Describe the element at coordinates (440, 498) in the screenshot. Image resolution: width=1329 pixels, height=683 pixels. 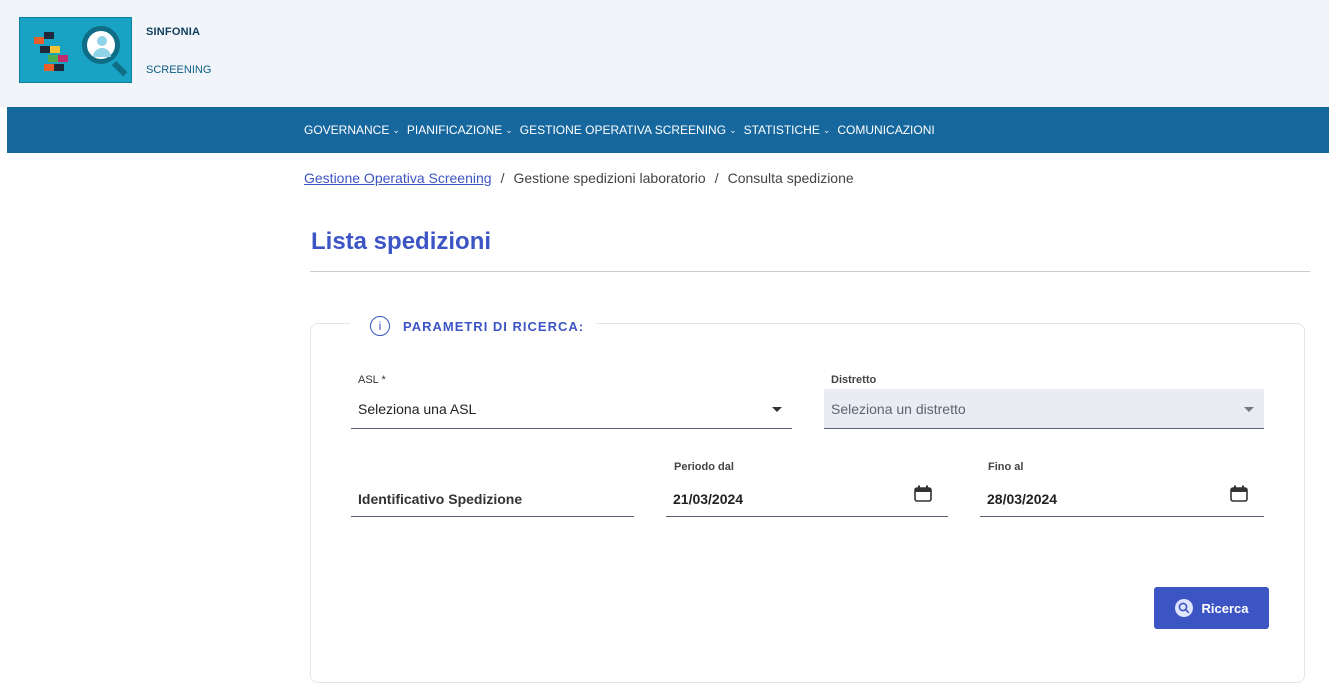
I see `identificativo-spedizione-placeholder: Identificativo Spedizione` at that location.